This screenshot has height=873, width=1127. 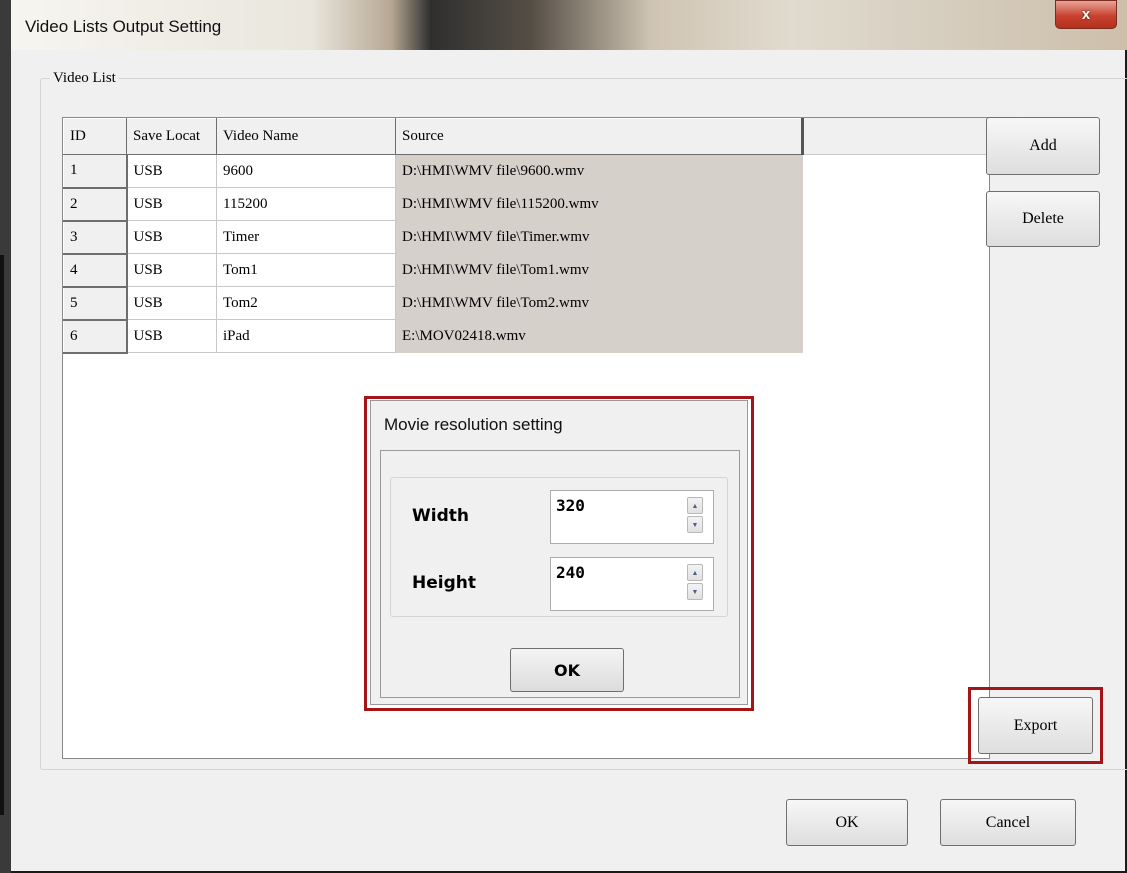 What do you see at coordinates (847, 822) in the screenshot?
I see `ok-button: OK` at bounding box center [847, 822].